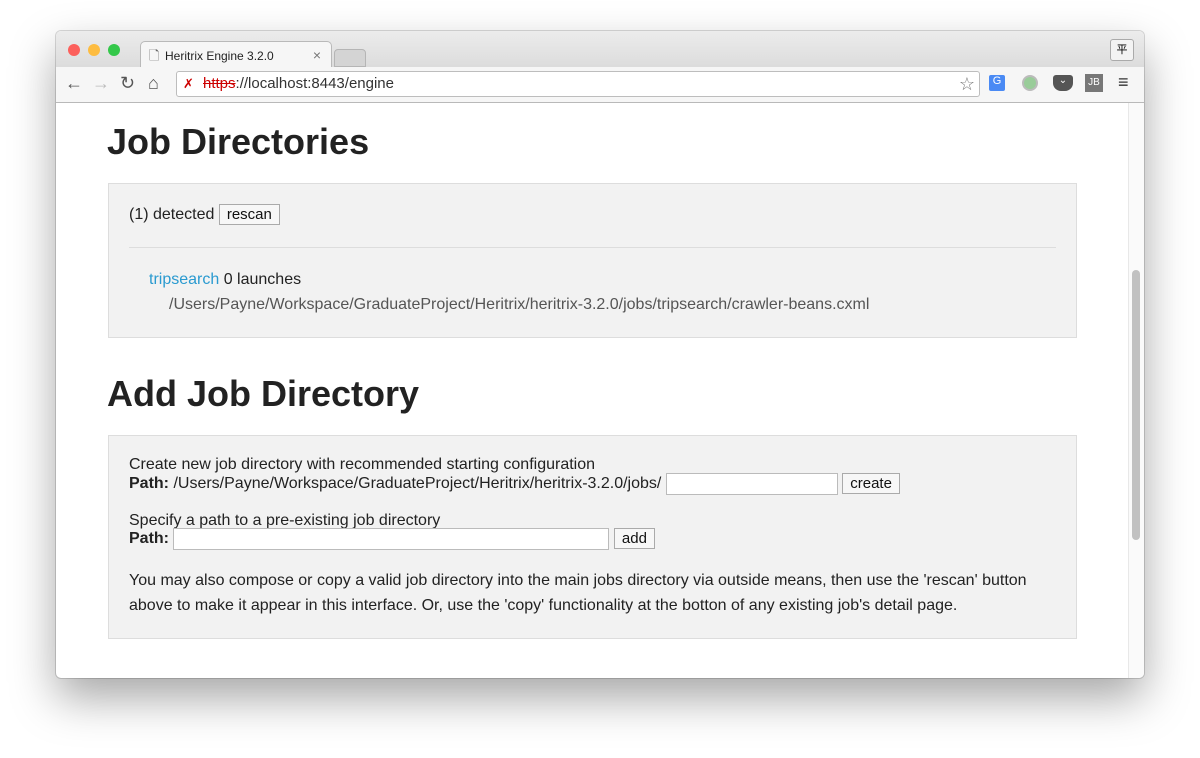 The height and width of the screenshot is (758, 1200). I want to click on new-tab-button, so click(350, 58).